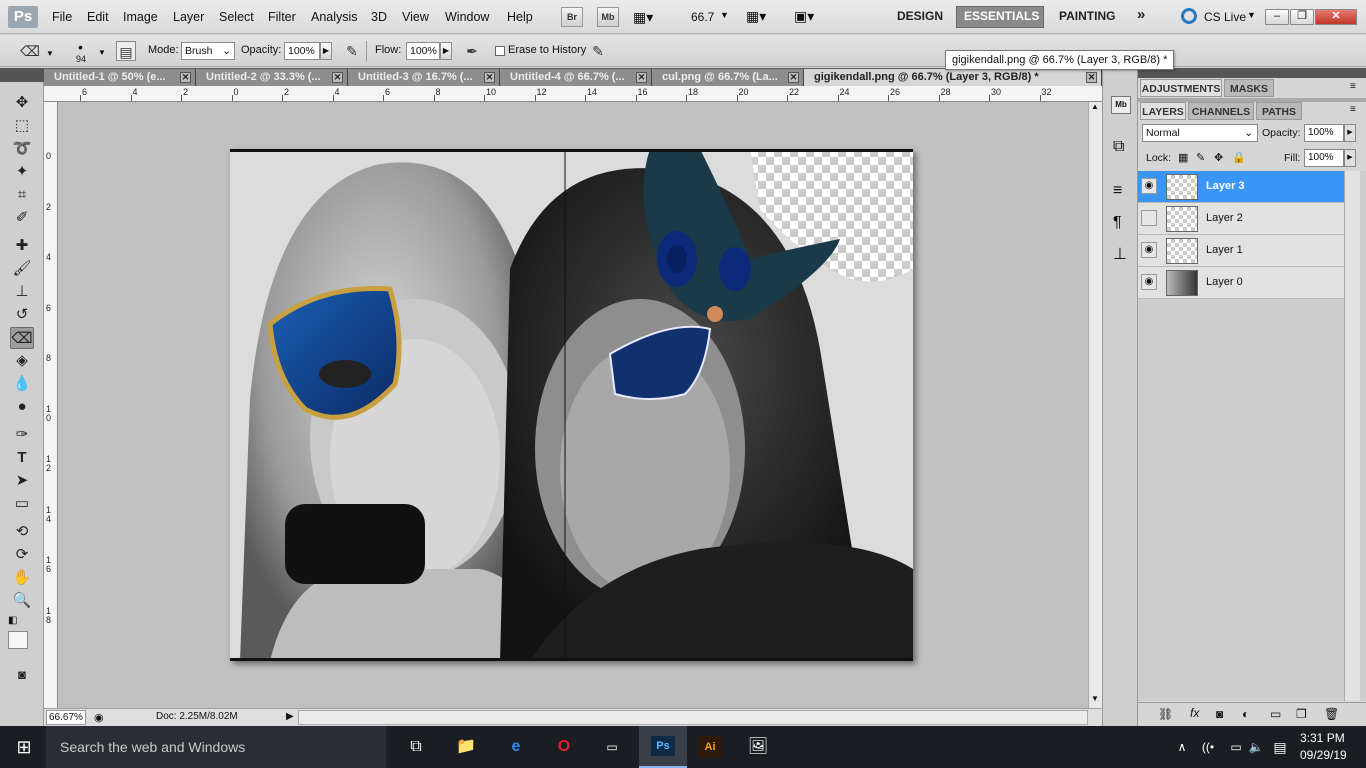 The image size is (1366, 768). I want to click on brush-picker-dropdown-icon: ▼, so click(102, 52).